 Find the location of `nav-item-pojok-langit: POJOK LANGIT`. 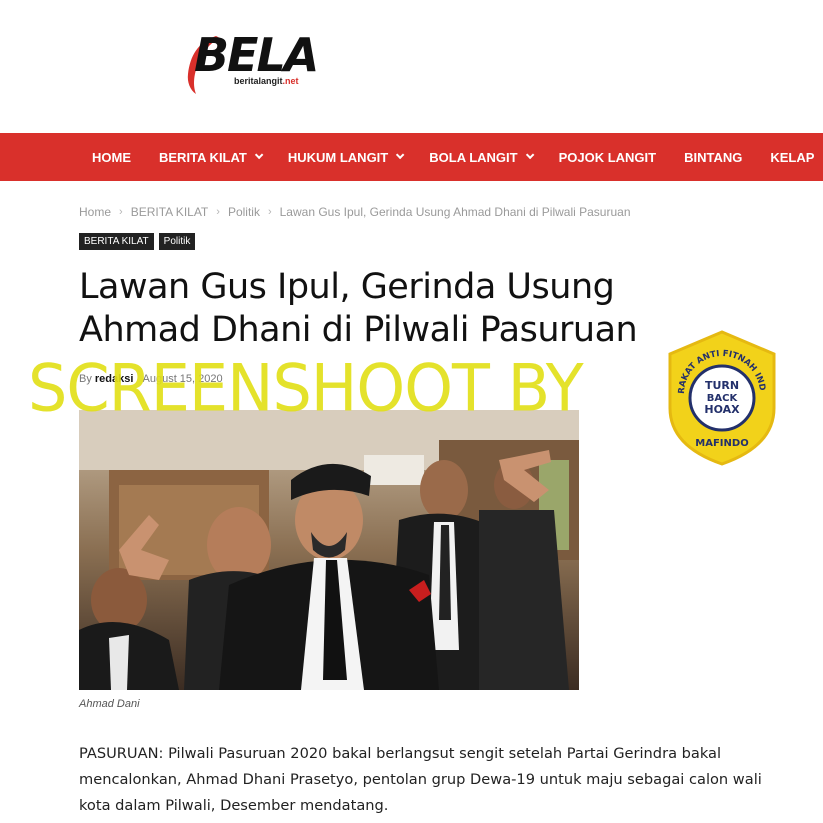

nav-item-pojok-langit: POJOK LANGIT is located at coordinates (608, 157).